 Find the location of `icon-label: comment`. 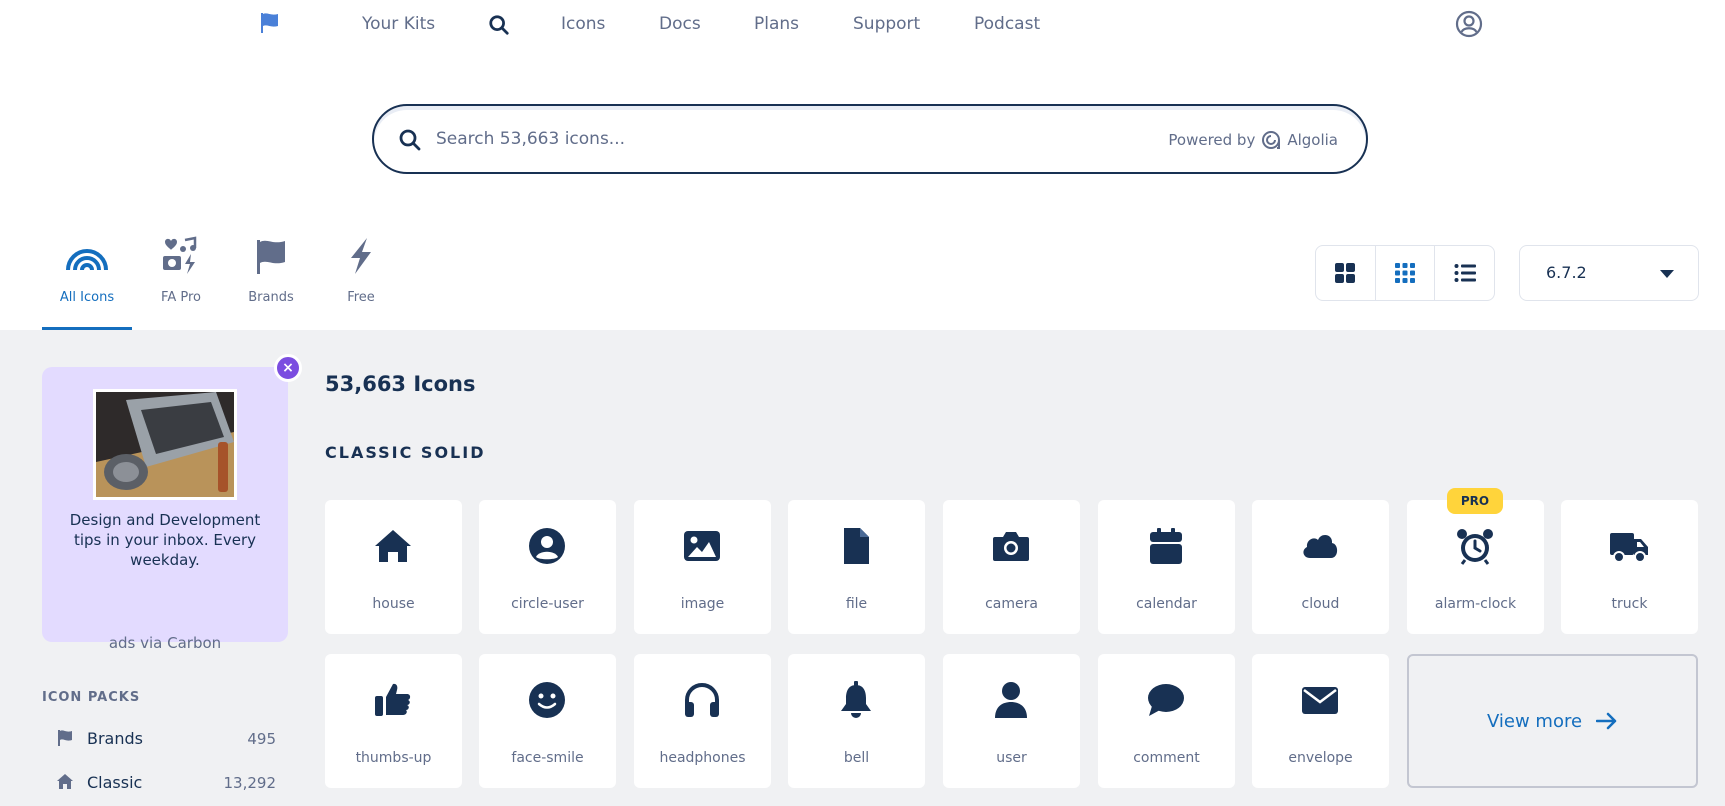

icon-label: comment is located at coordinates (1166, 758).